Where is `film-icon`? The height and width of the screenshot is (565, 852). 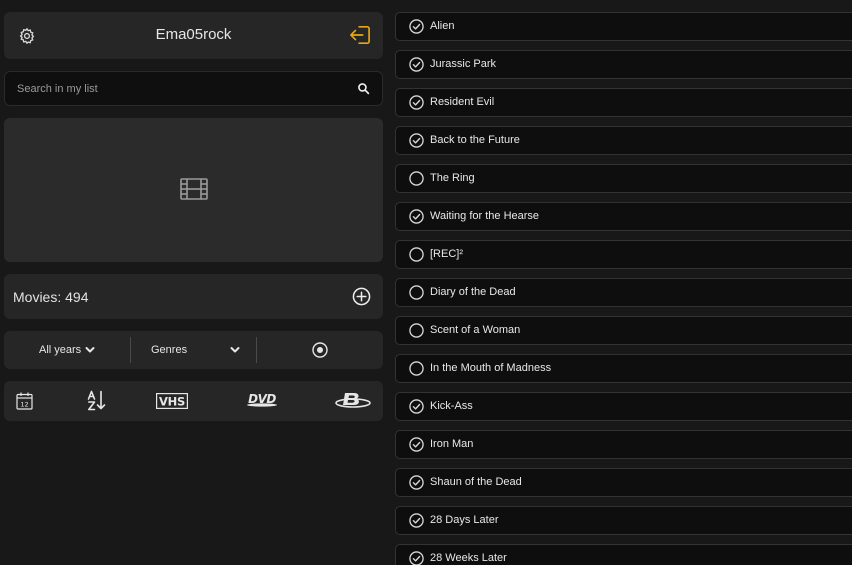 film-icon is located at coordinates (194, 189).